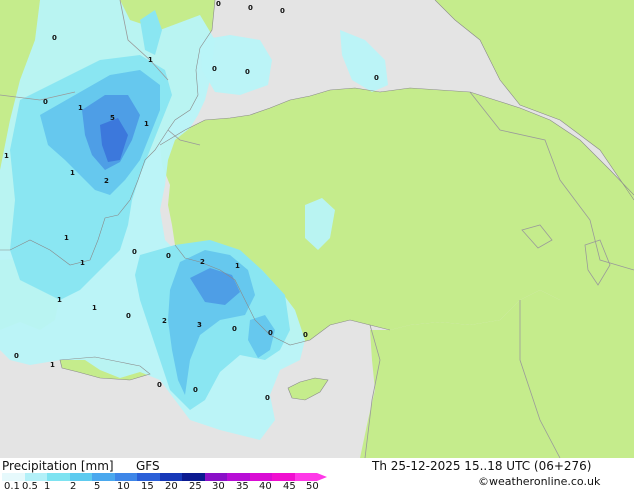 The width and height of the screenshot is (634, 492). I want to click on model-label: GFS, so click(148, 466).